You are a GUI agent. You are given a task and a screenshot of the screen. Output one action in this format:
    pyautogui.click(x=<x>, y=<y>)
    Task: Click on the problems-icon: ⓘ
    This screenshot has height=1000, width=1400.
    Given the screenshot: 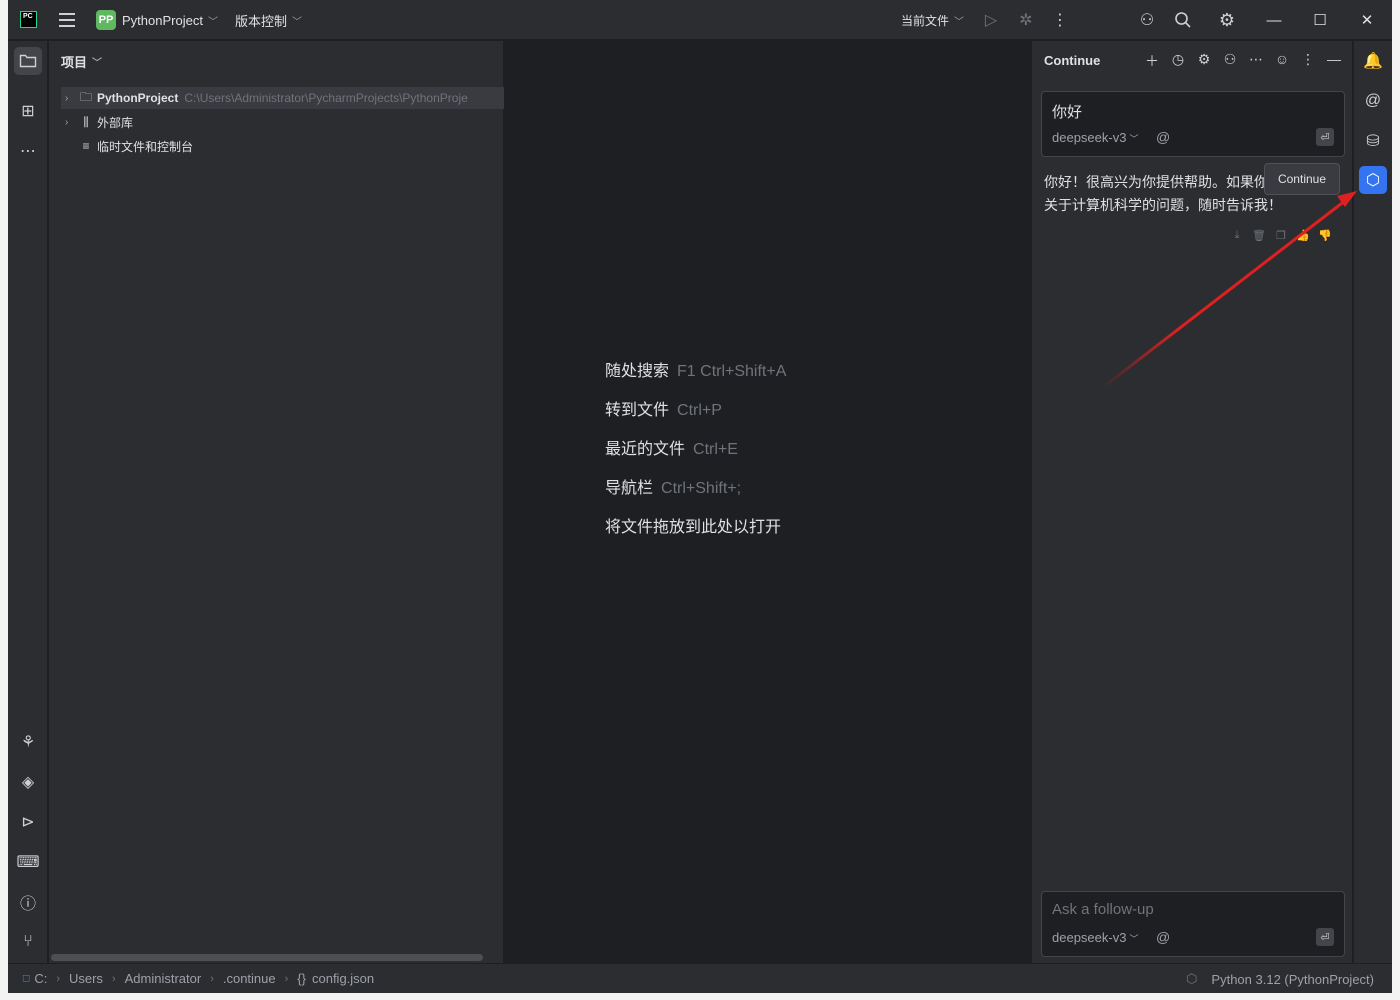 What is the action you would take?
    pyautogui.click(x=27, y=904)
    